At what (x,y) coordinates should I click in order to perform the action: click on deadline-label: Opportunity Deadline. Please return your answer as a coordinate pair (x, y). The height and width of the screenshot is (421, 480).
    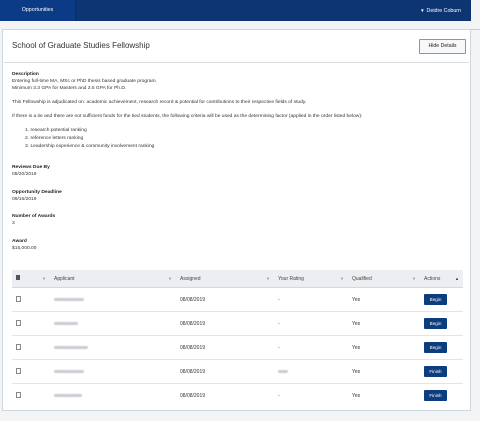
    Looking at the image, I should click on (37, 192).